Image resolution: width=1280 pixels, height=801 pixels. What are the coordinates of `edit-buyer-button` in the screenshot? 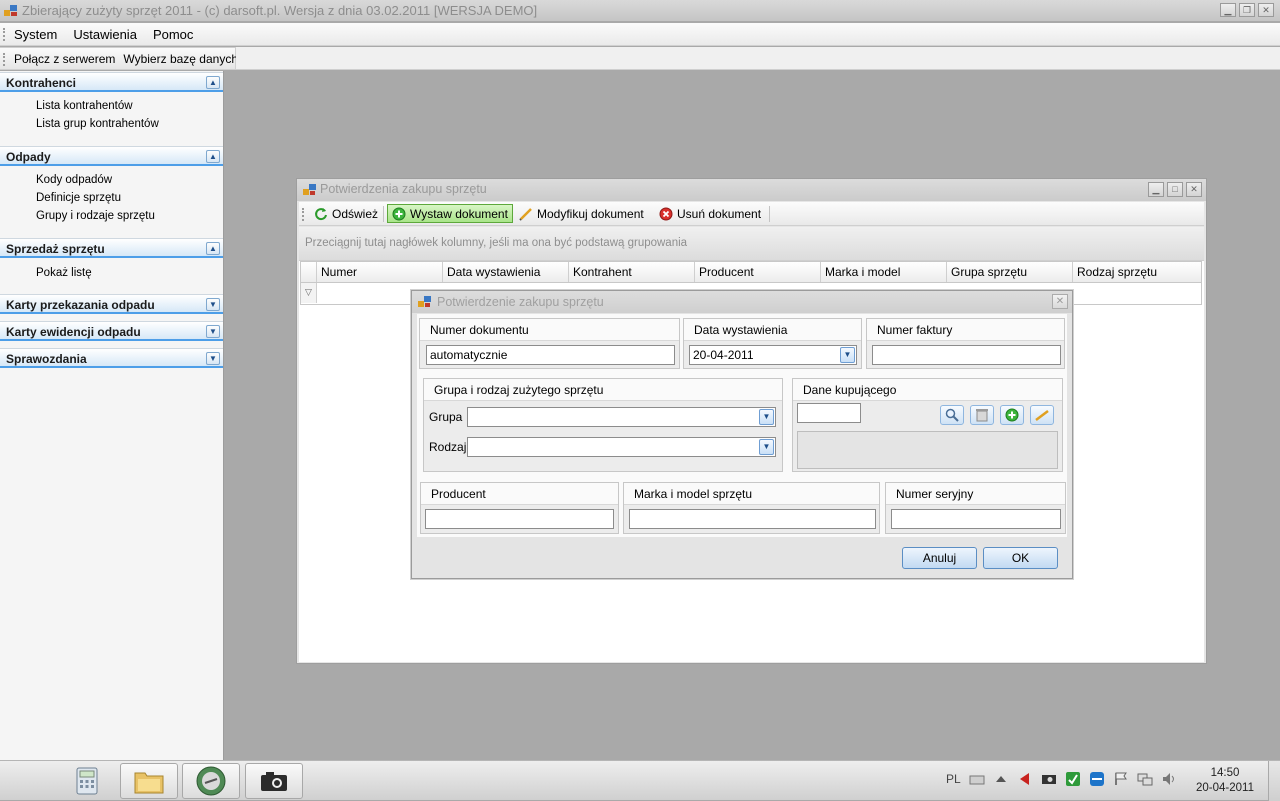 It's located at (1042, 415).